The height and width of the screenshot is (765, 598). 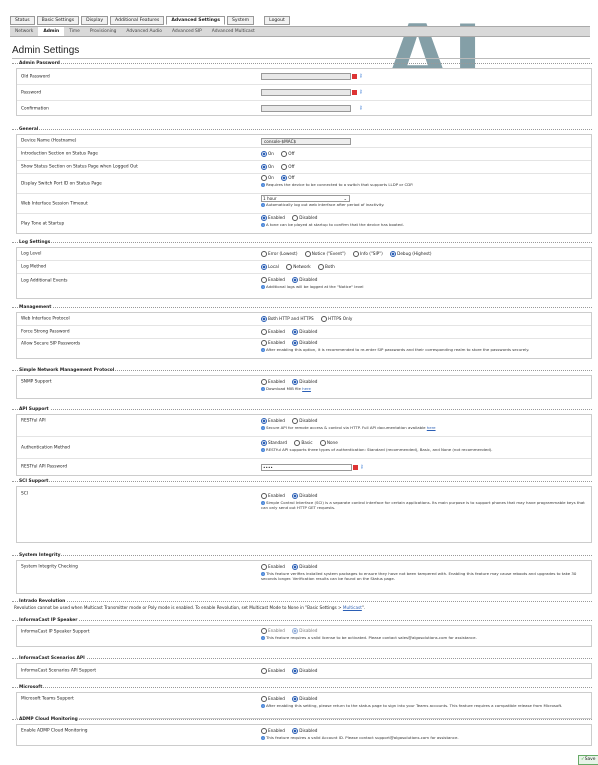 I want to click on log-level-debug-radio: Debug (Highest), so click(x=411, y=254).